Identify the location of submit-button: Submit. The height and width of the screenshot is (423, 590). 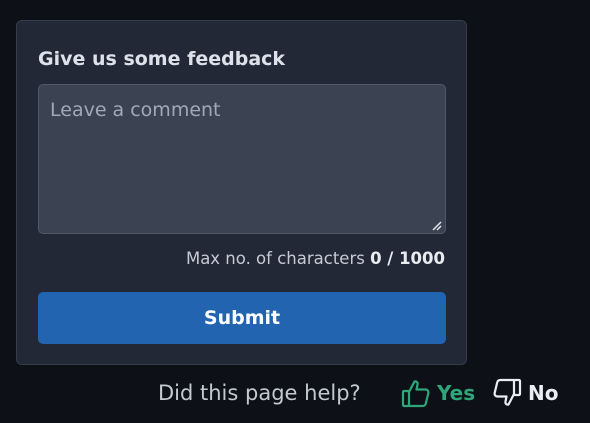
(242, 318).